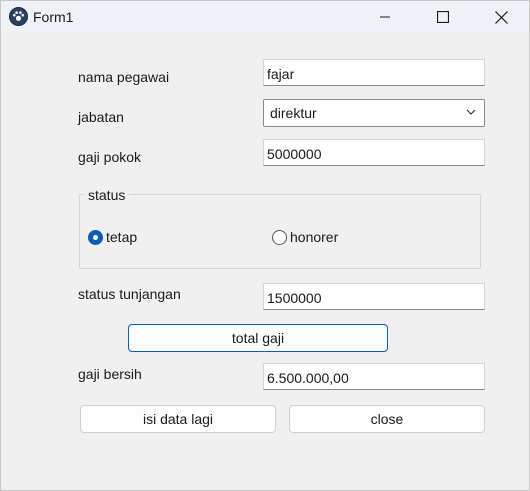 This screenshot has width=530, height=491. What do you see at coordinates (110, 157) in the screenshot?
I see `gaji-pokok-label: gaji pokok` at bounding box center [110, 157].